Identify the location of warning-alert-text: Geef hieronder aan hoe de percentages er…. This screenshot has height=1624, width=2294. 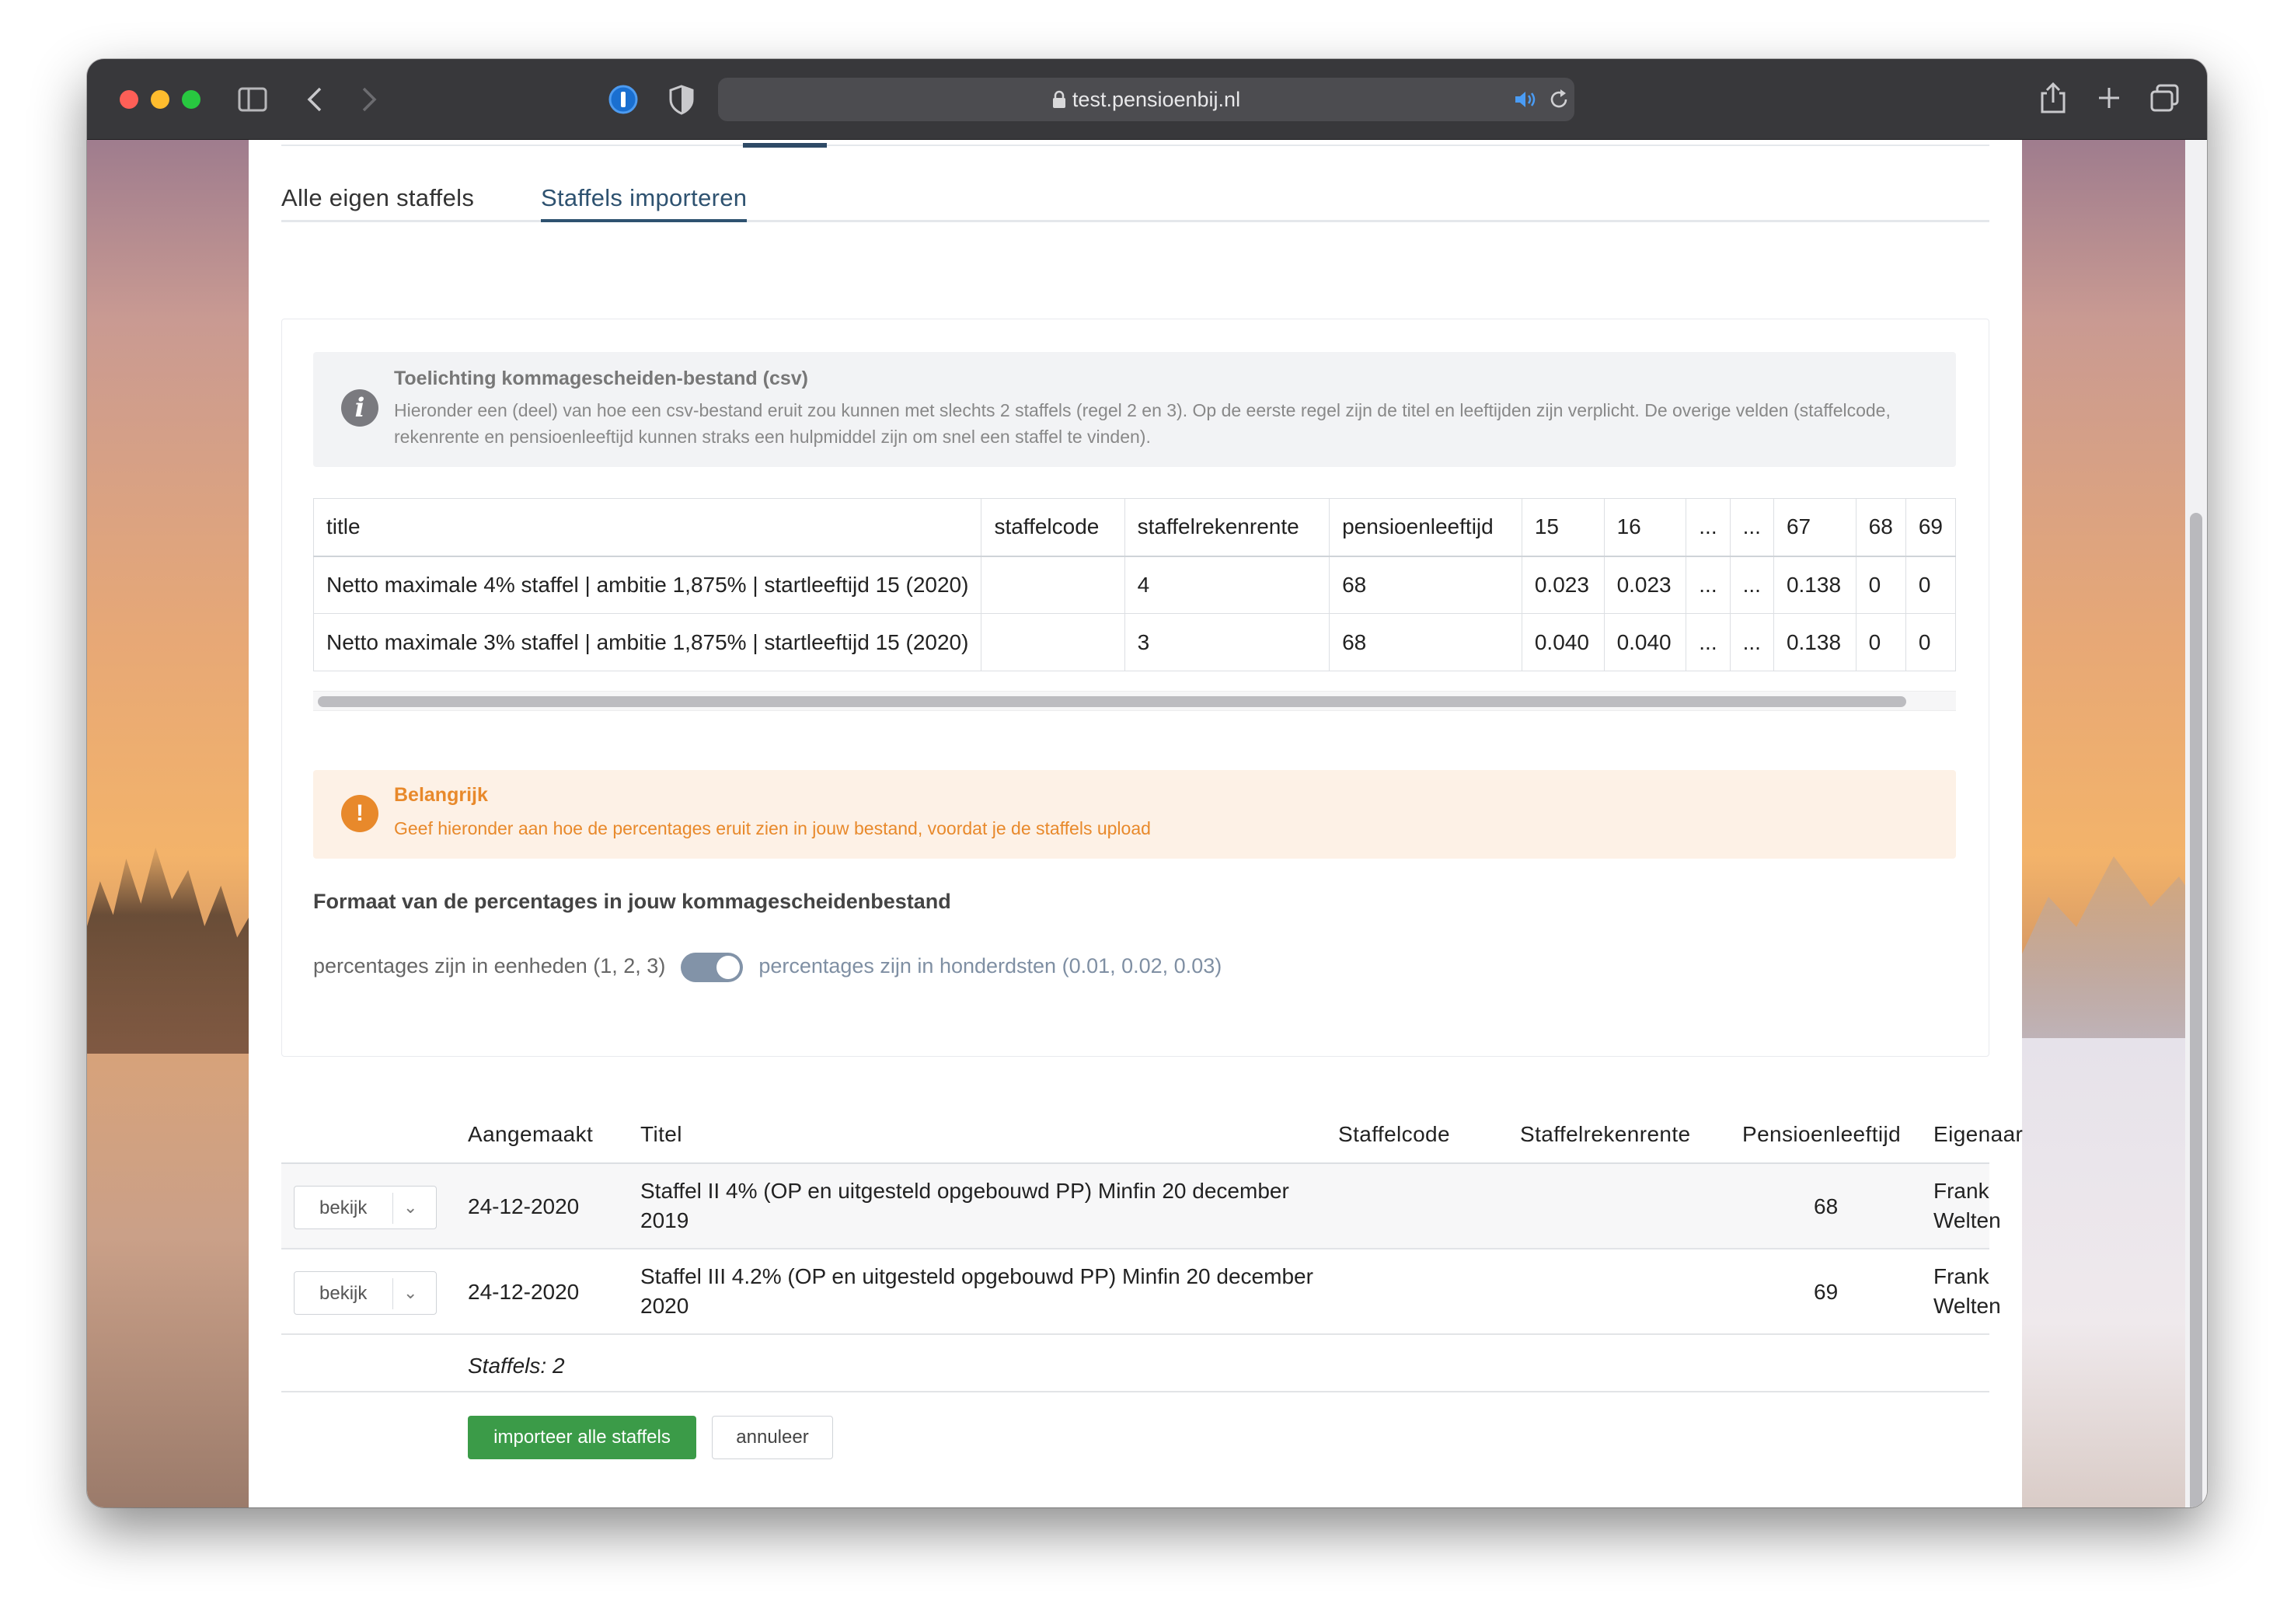
(772, 828).